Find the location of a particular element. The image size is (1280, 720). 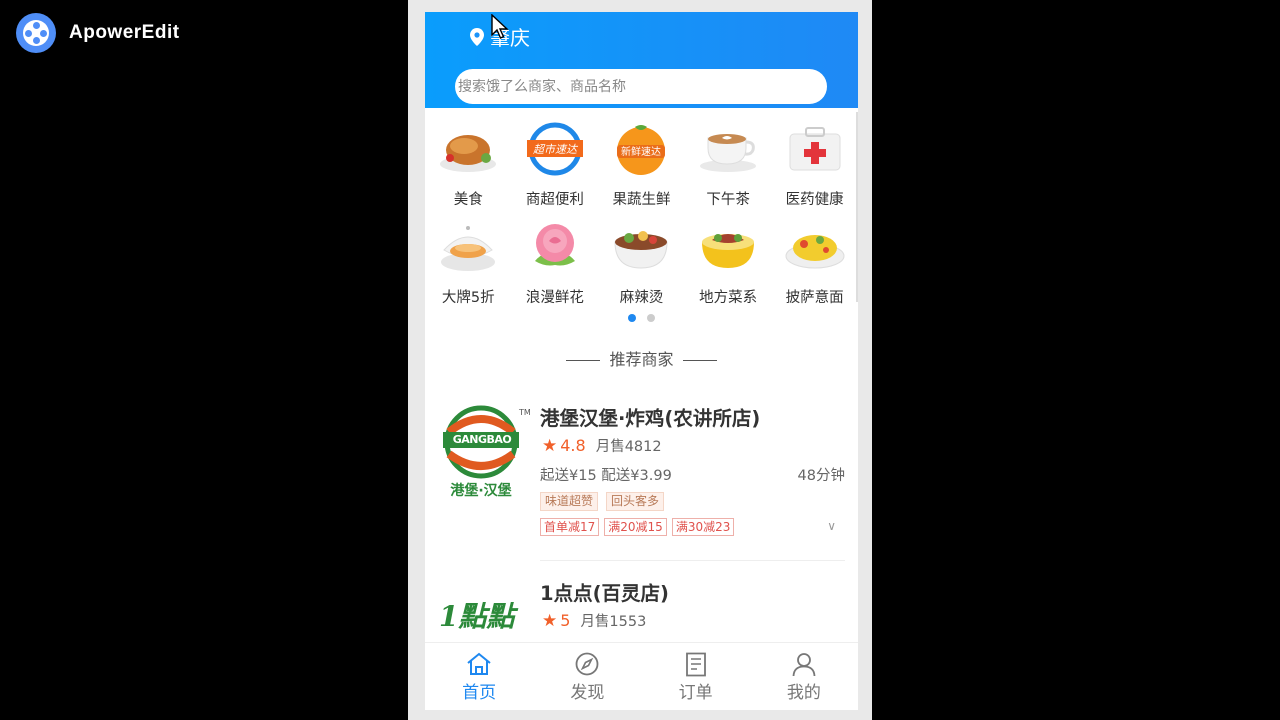

watermark: ApowerEdit is located at coordinates (98, 33).